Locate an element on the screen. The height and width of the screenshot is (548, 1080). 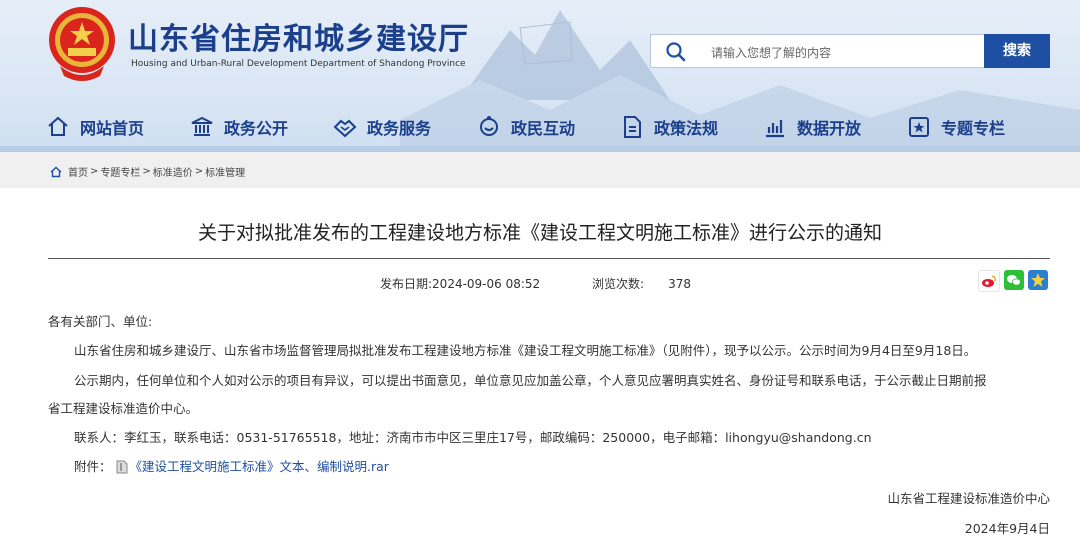
favorite-icon is located at coordinates (1038, 280).